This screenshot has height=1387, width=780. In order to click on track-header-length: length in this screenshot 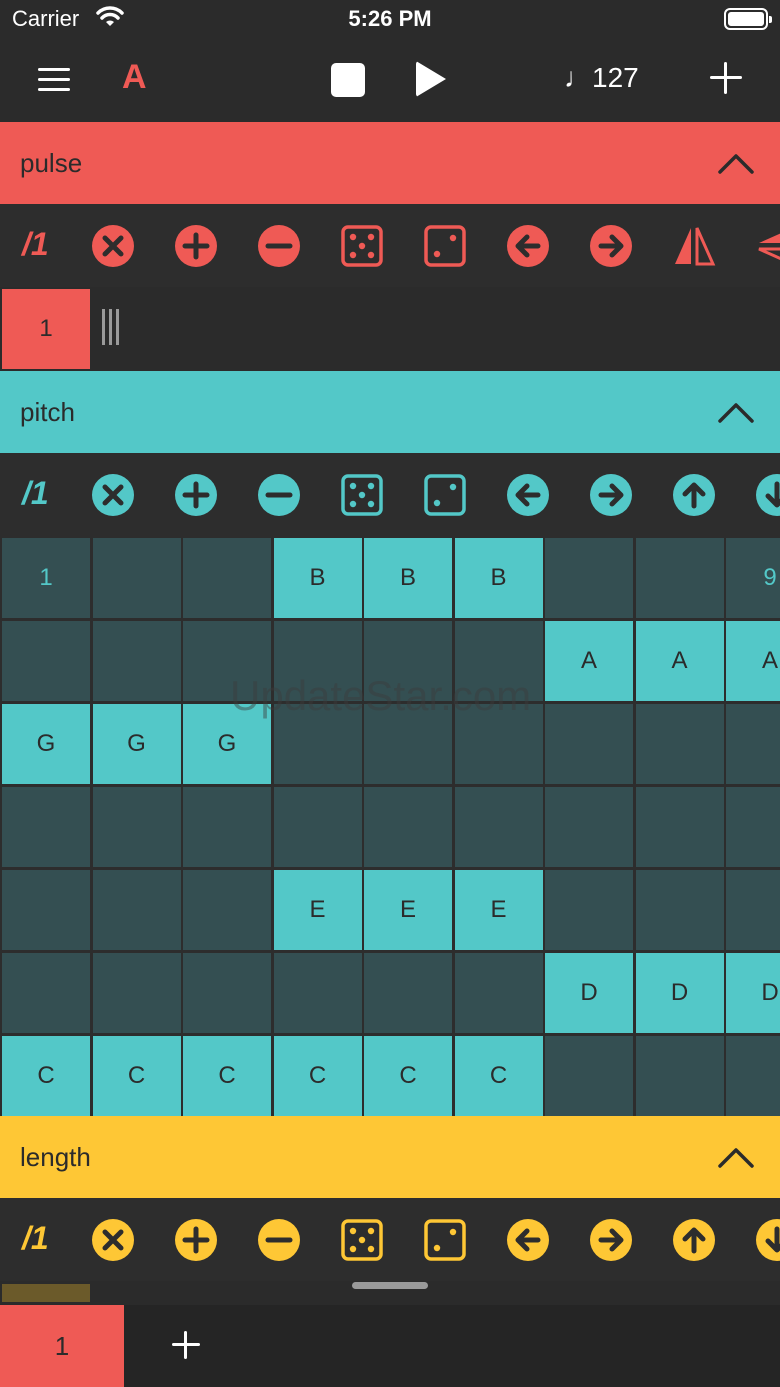, I will do `click(390, 1157)`.